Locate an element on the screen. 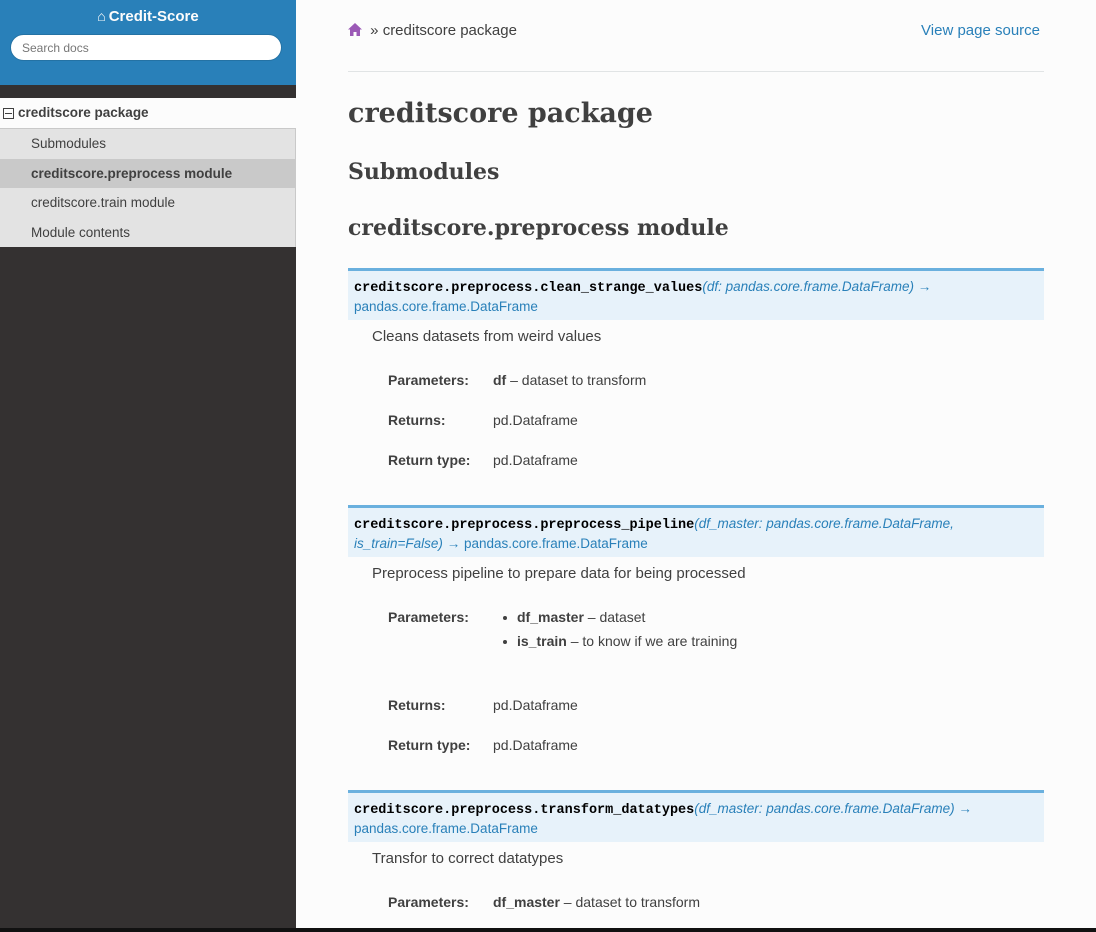 This screenshot has width=1096, height=932. toc-item-submodules: Submodules is located at coordinates (148, 144).